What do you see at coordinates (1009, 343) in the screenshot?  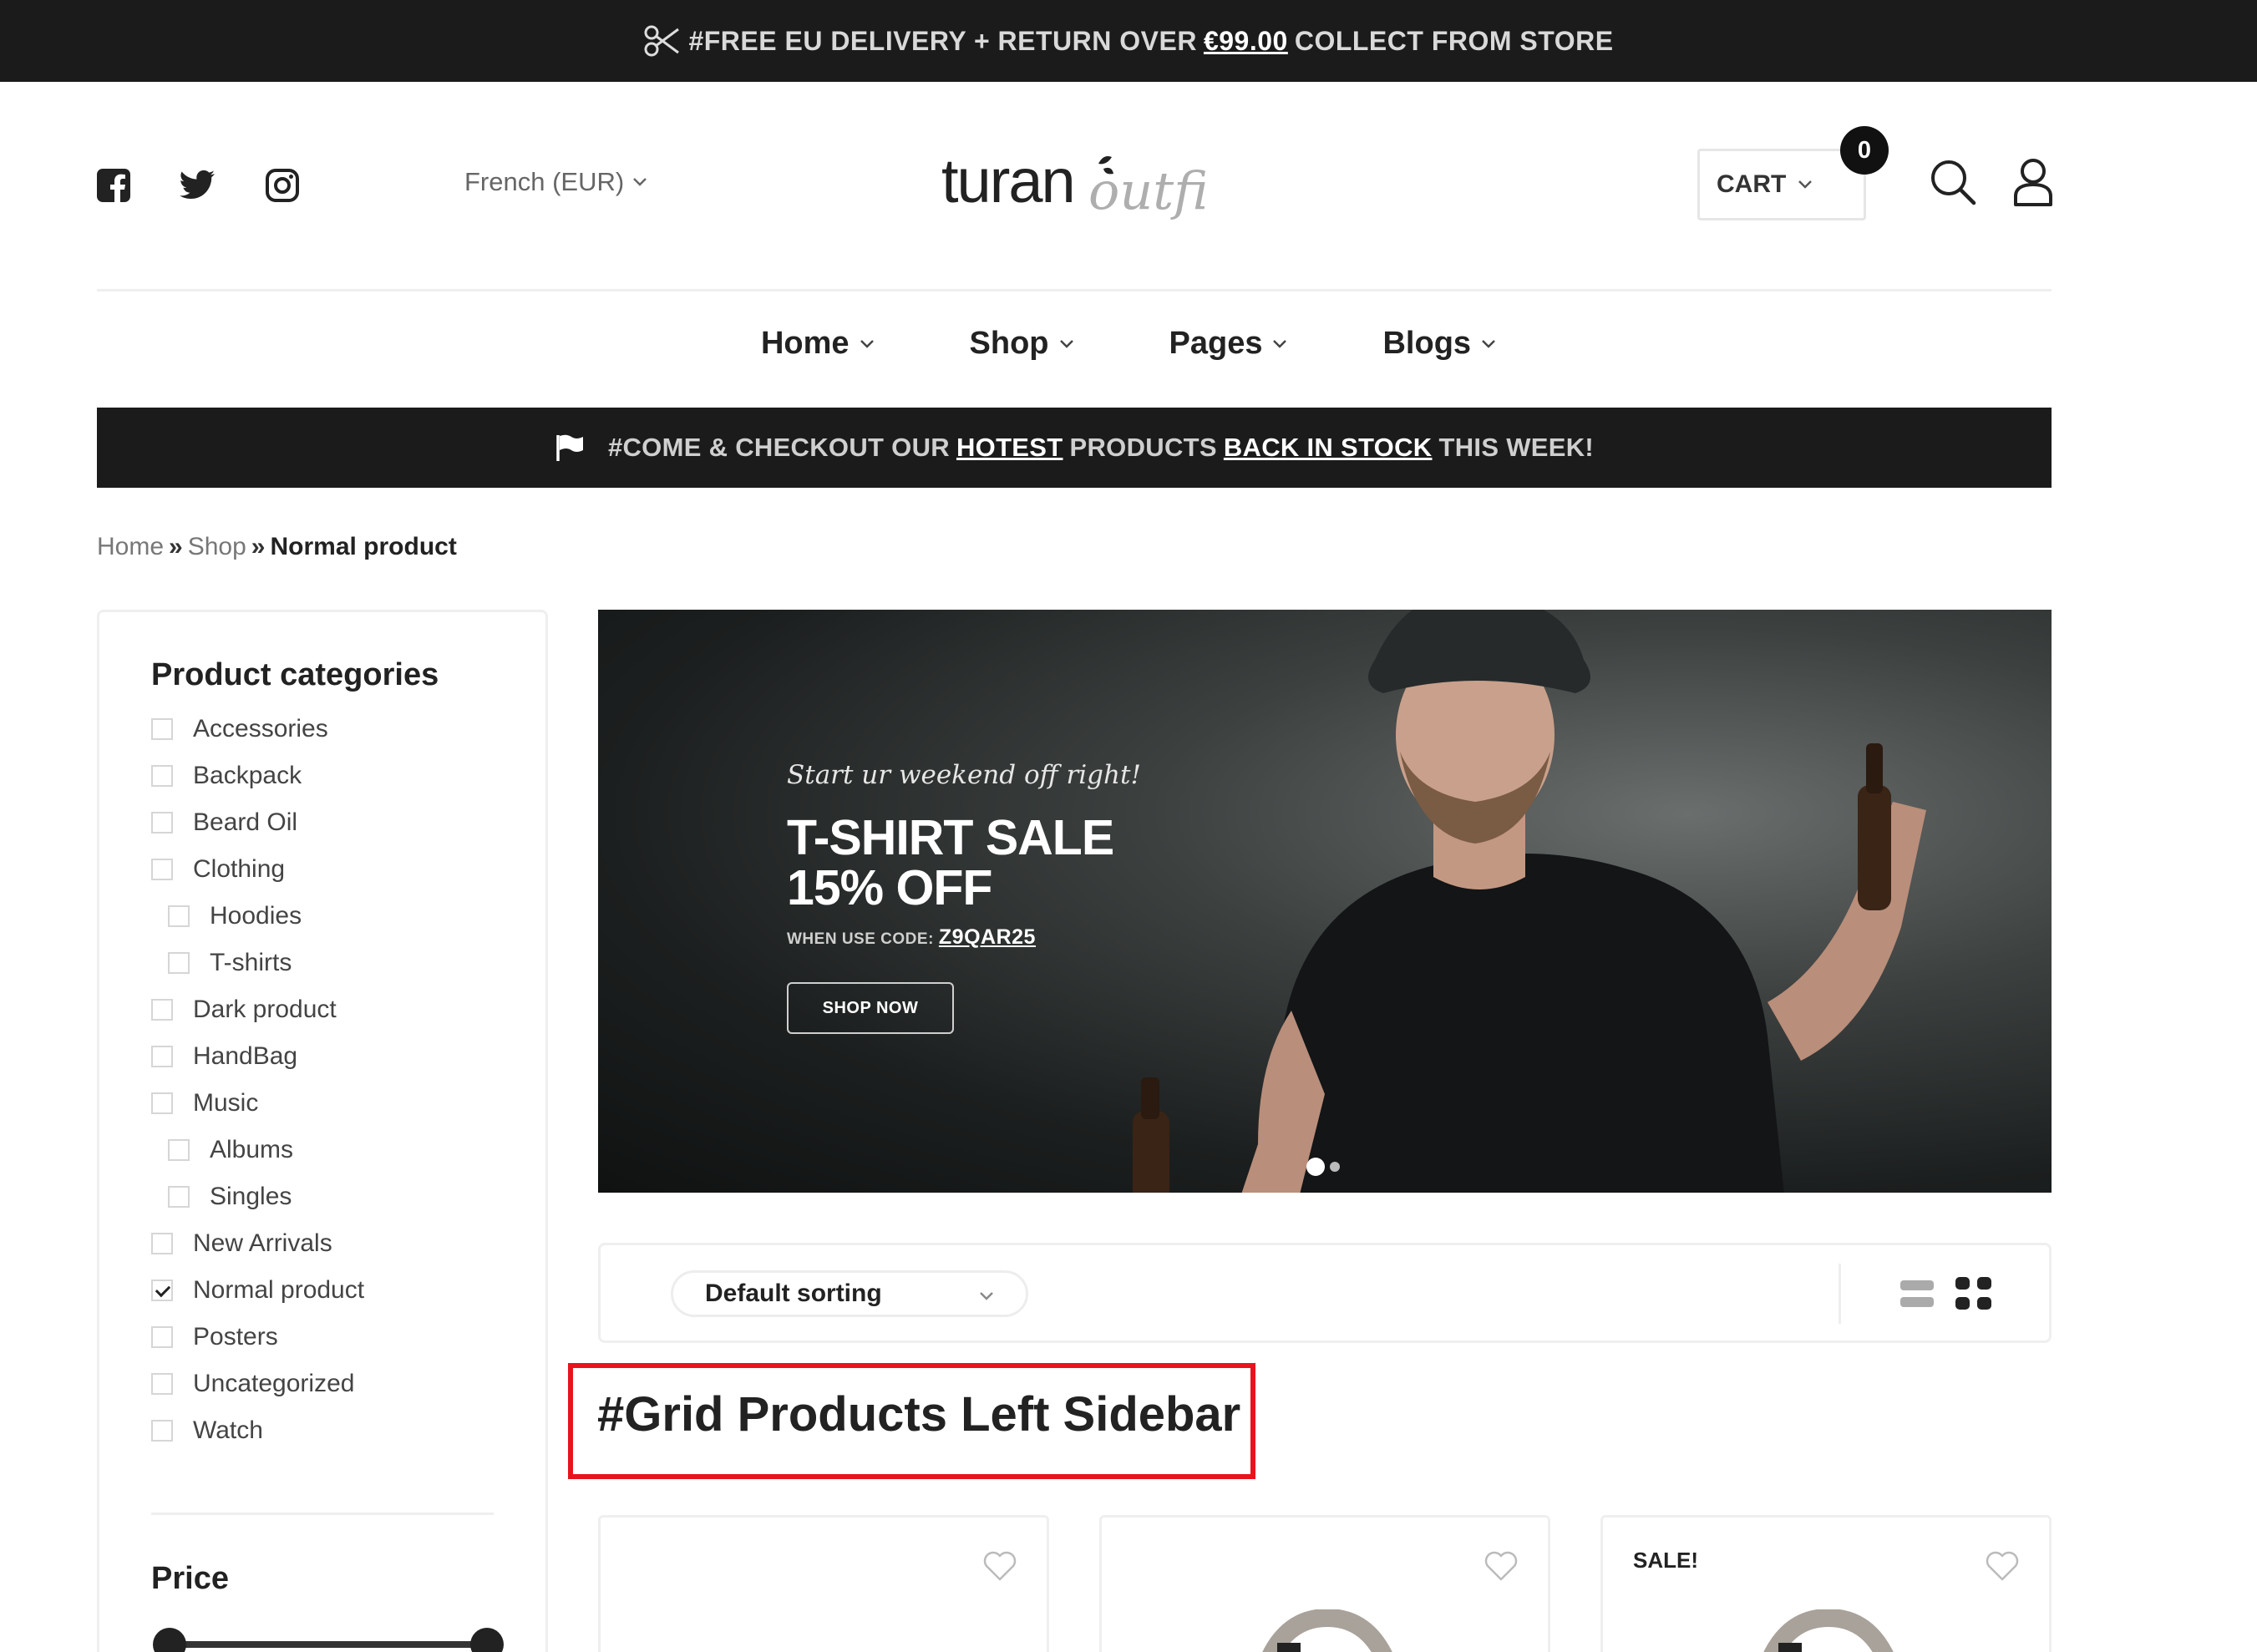 I see `nav-item-label: Shop` at bounding box center [1009, 343].